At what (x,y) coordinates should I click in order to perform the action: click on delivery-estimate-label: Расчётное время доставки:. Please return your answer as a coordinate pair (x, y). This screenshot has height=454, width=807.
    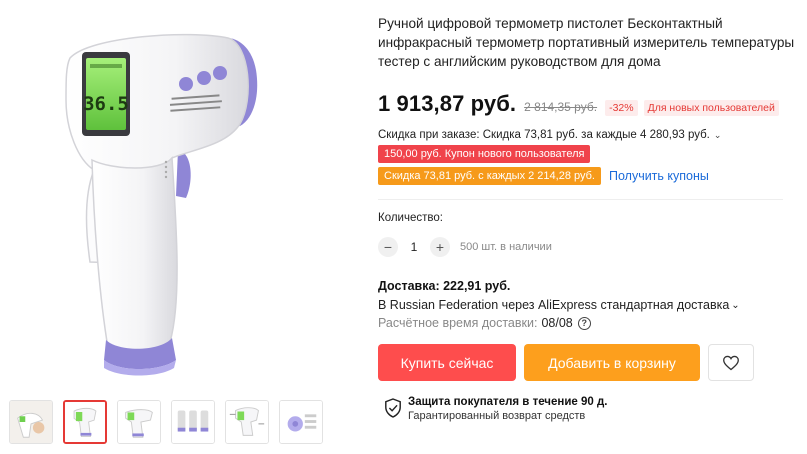
    Looking at the image, I should click on (458, 323).